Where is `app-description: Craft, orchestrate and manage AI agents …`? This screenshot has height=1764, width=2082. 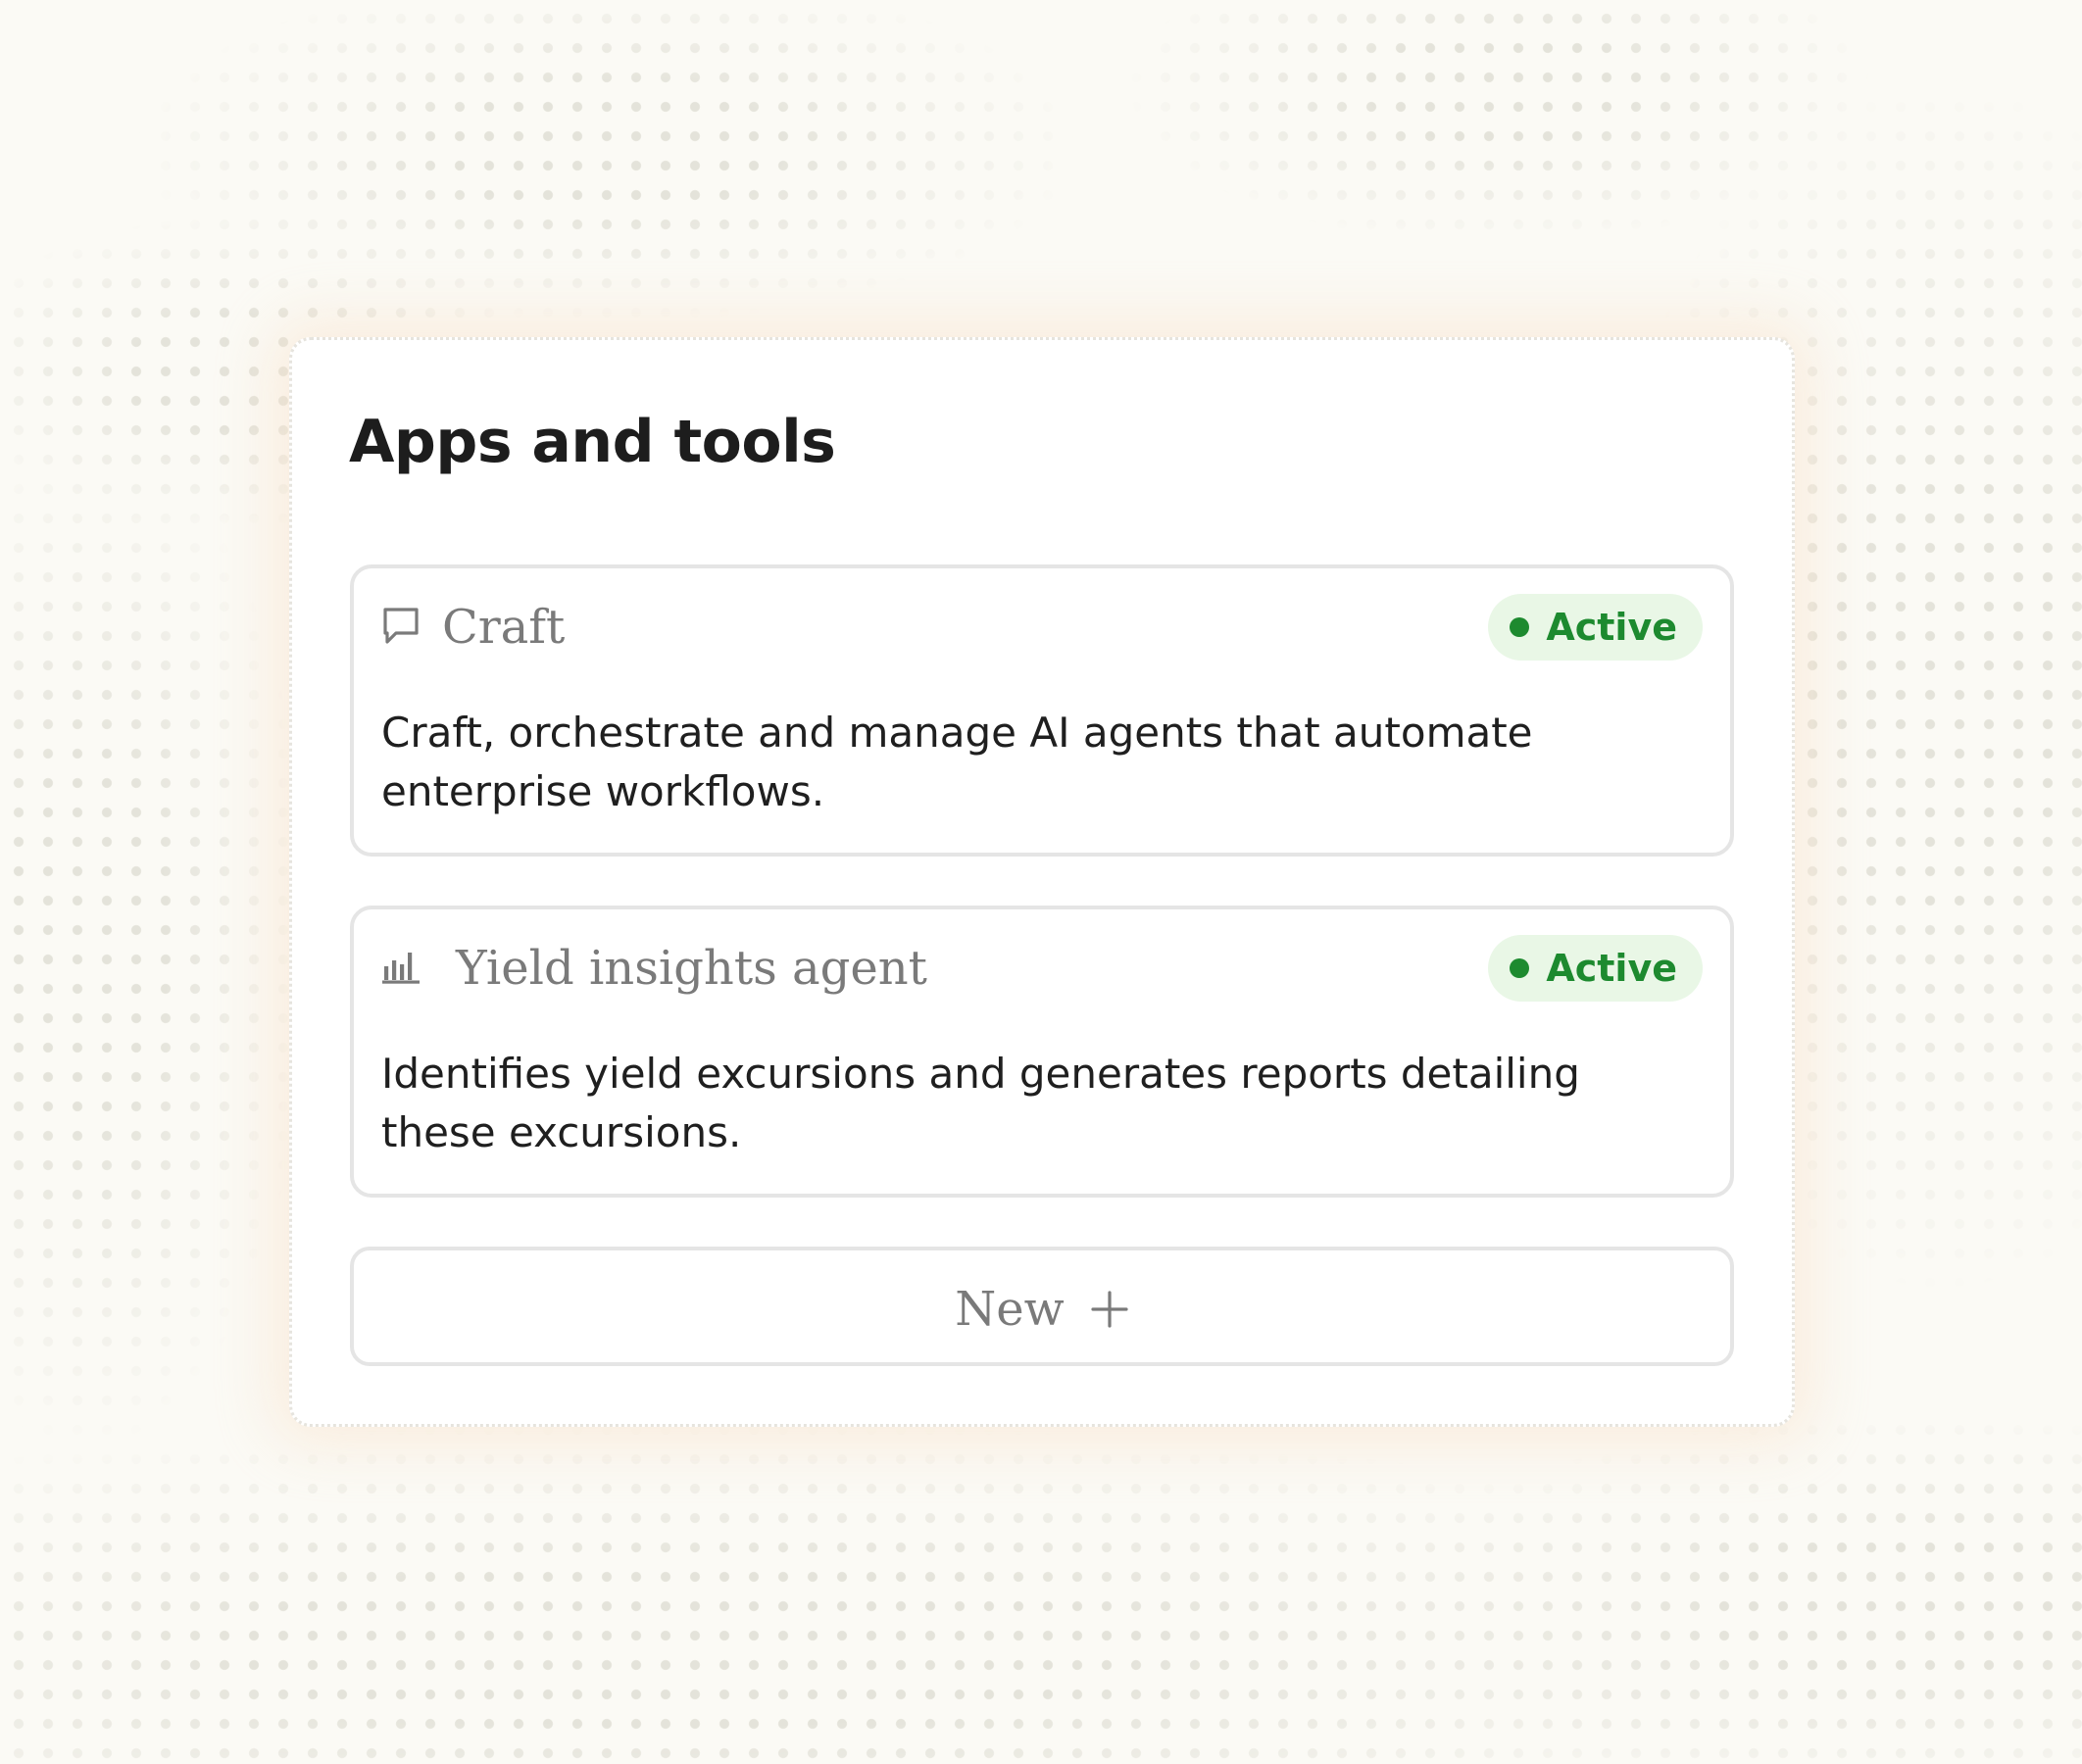 app-description: Craft, orchestrate and manage AI agents … is located at coordinates (957, 762).